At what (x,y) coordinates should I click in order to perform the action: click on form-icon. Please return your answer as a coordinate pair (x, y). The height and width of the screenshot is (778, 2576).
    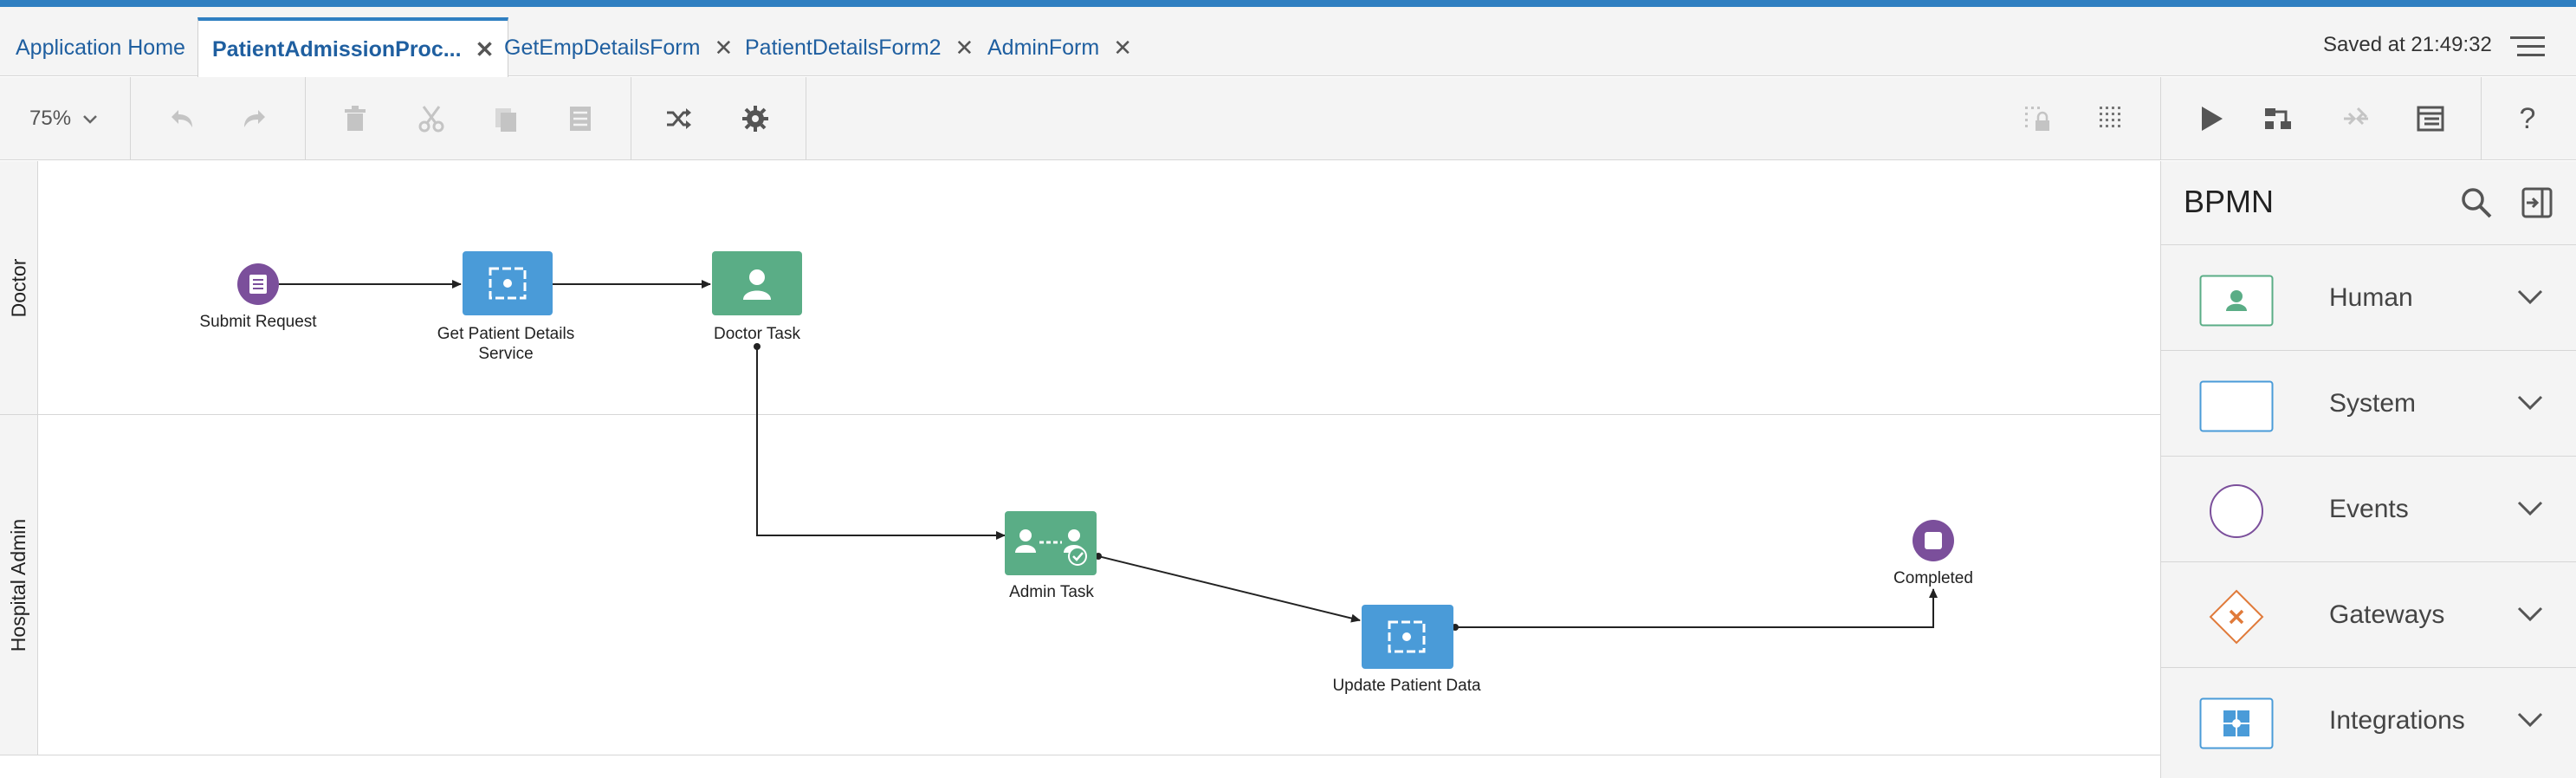
    Looking at the image, I should click on (2430, 119).